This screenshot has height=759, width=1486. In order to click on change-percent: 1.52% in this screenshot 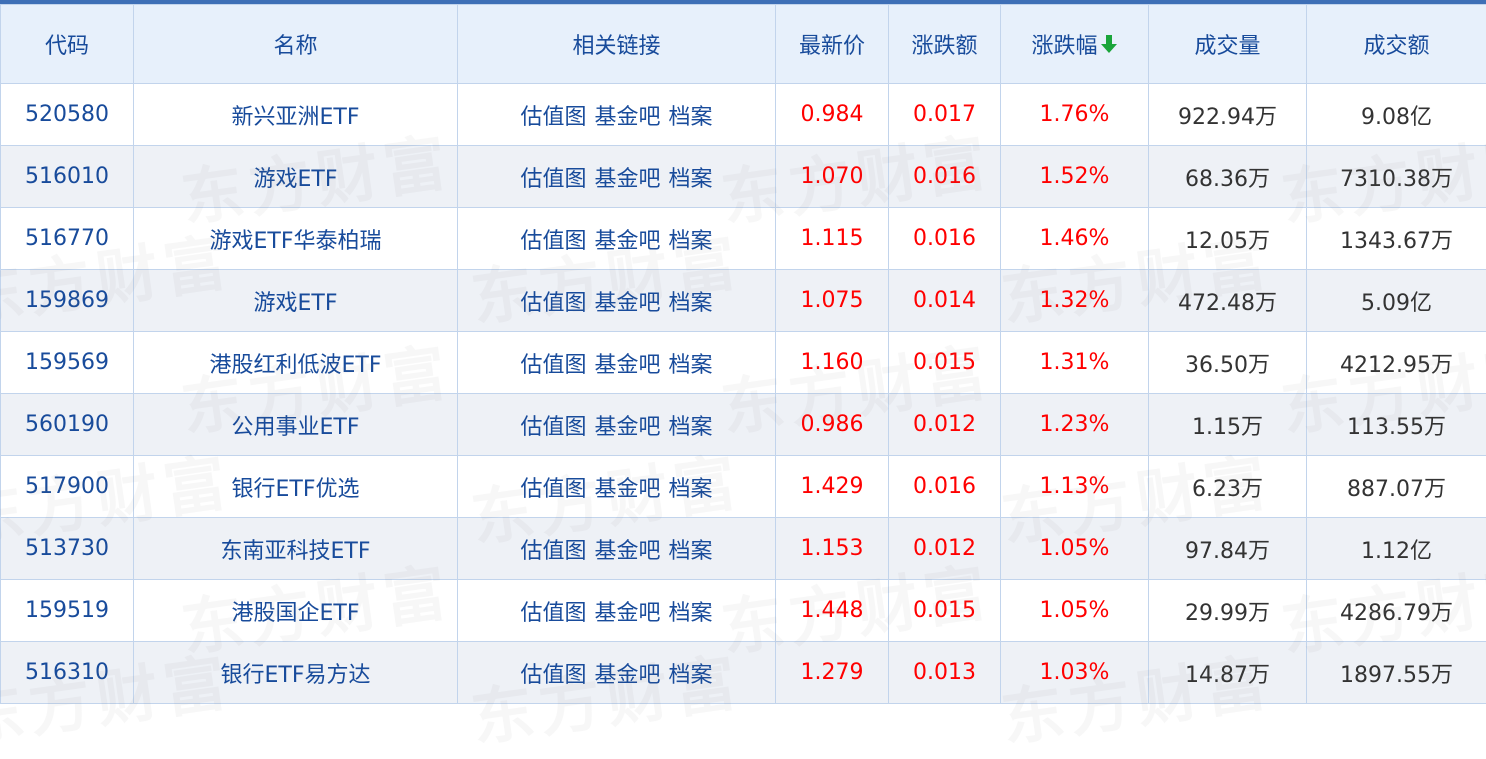, I will do `click(1075, 177)`.